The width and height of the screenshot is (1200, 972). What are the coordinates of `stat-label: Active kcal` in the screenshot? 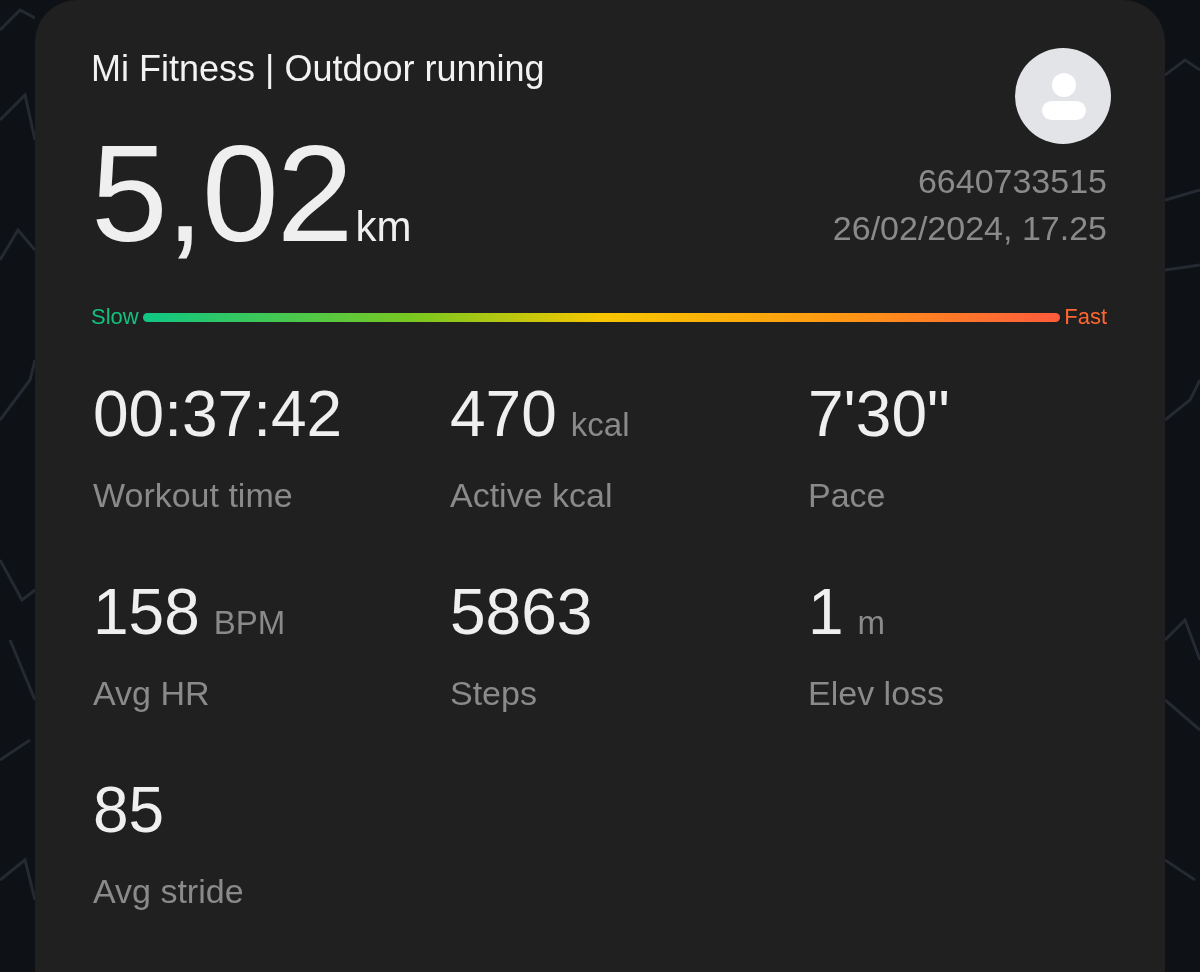 It's located at (531, 495).